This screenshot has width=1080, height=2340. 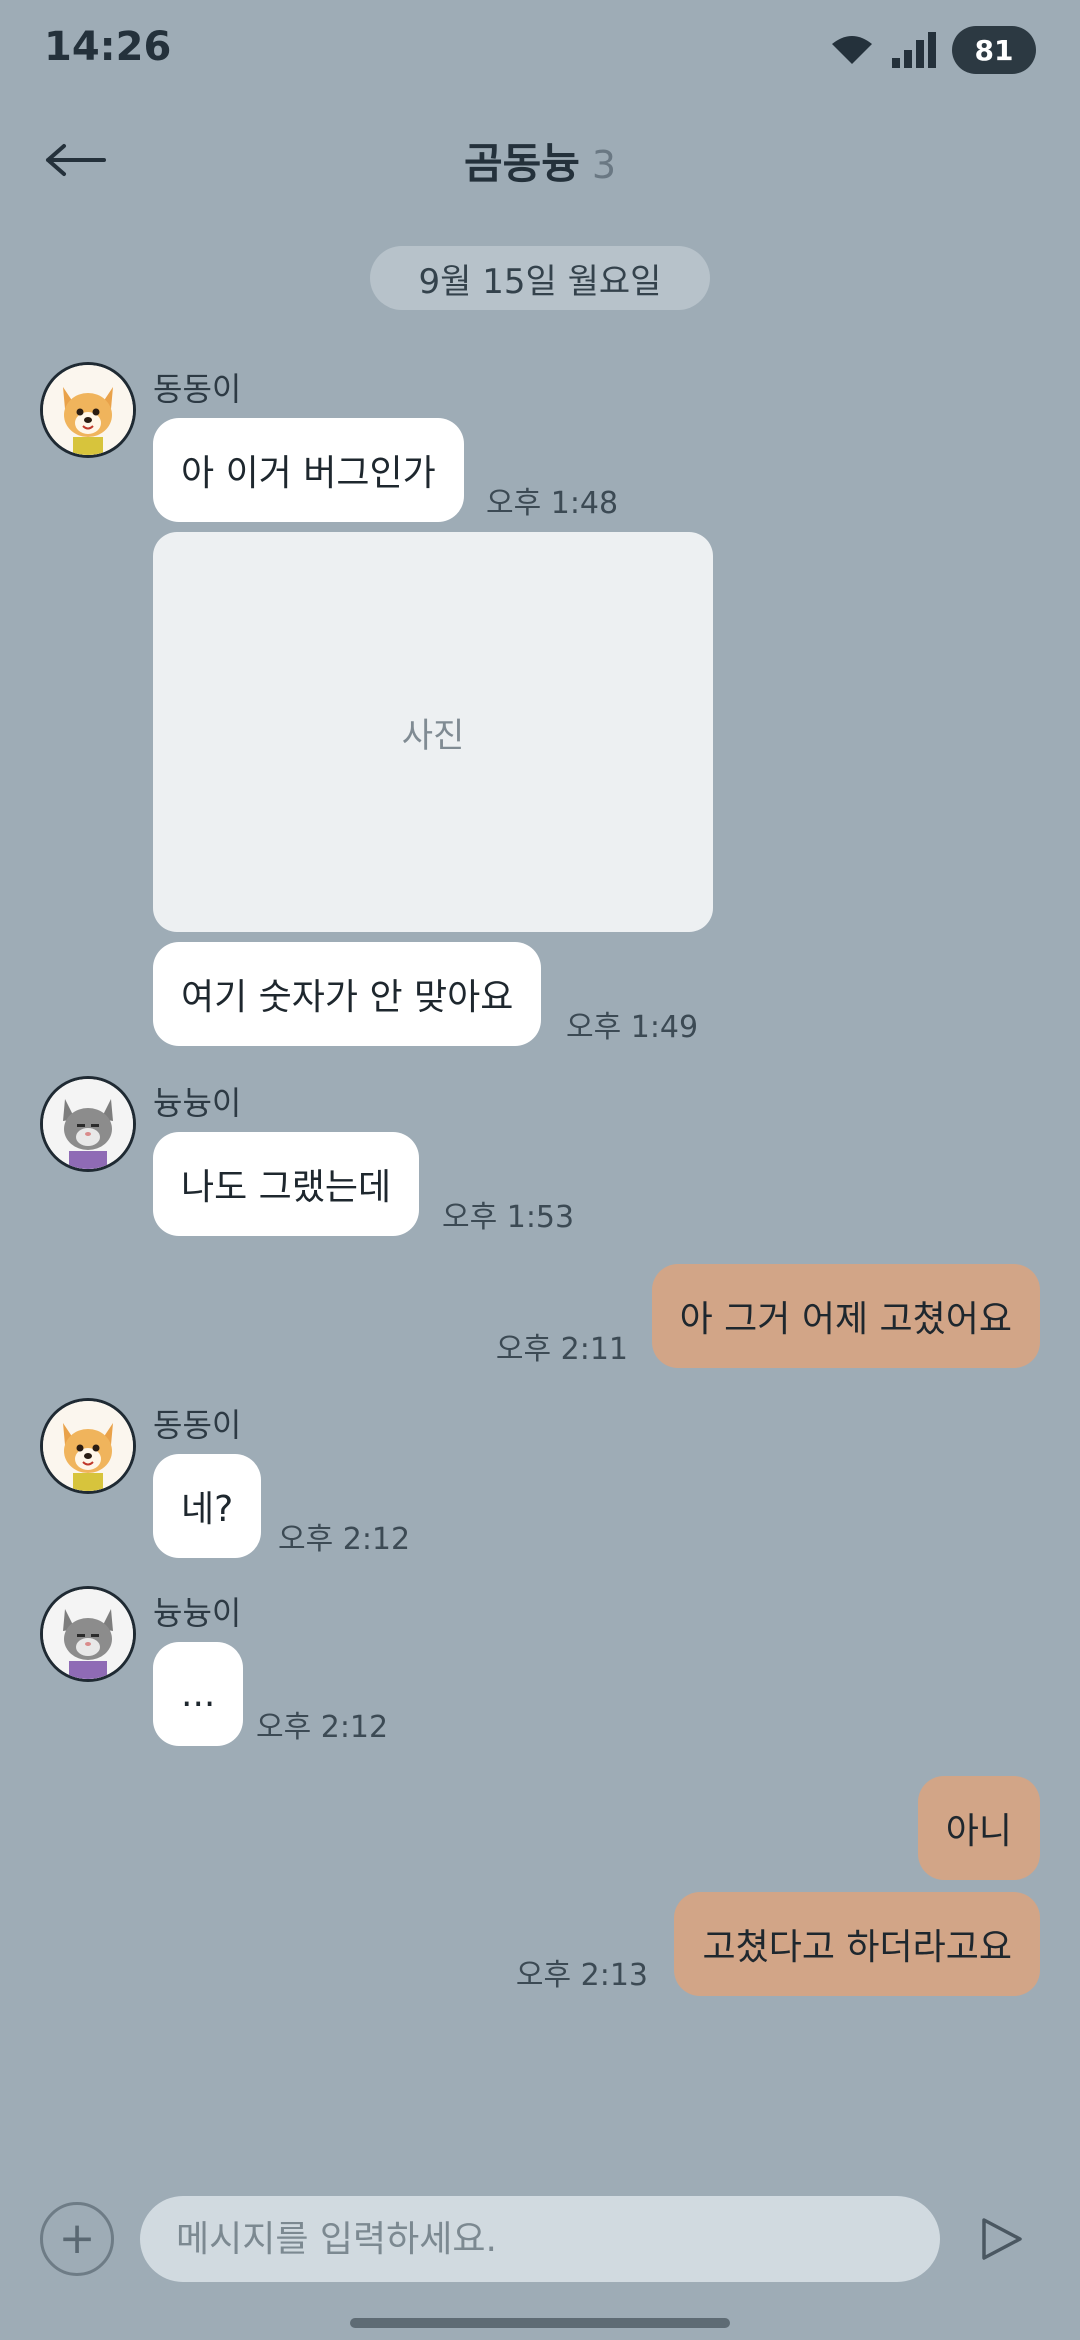 What do you see at coordinates (852, 50) in the screenshot?
I see `wifi-icon` at bounding box center [852, 50].